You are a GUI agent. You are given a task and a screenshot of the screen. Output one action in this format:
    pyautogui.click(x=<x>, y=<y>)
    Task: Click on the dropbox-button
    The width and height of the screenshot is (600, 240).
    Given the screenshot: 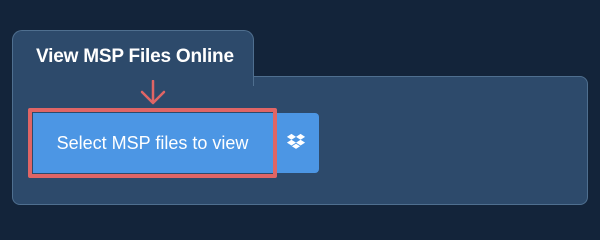 What is the action you would take?
    pyautogui.click(x=295, y=143)
    